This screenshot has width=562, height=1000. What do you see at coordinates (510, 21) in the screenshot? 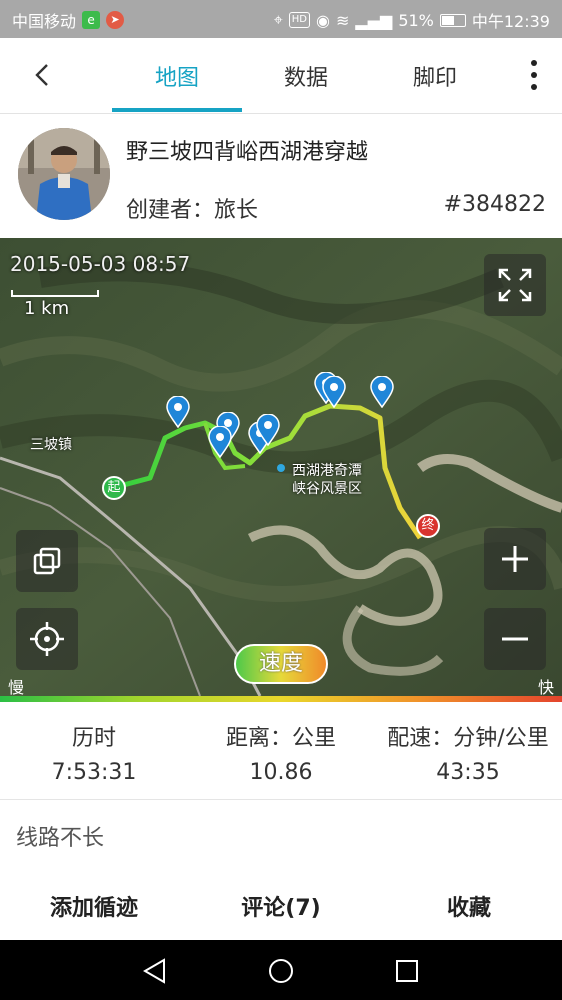
I see `clock: 中午12:39` at bounding box center [510, 21].